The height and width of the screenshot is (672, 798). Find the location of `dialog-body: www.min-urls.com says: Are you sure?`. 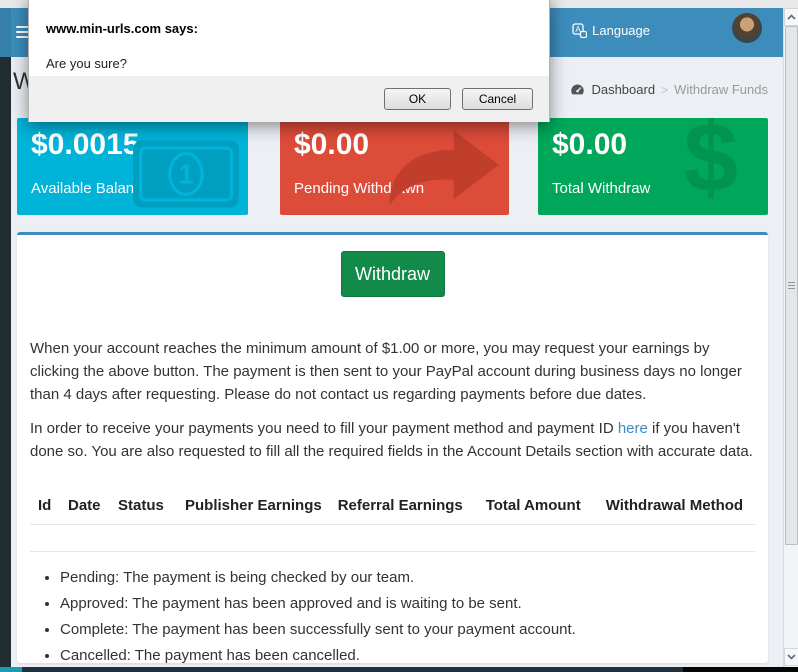

dialog-body: www.min-urls.com says: Are you sure? is located at coordinates (289, 38).